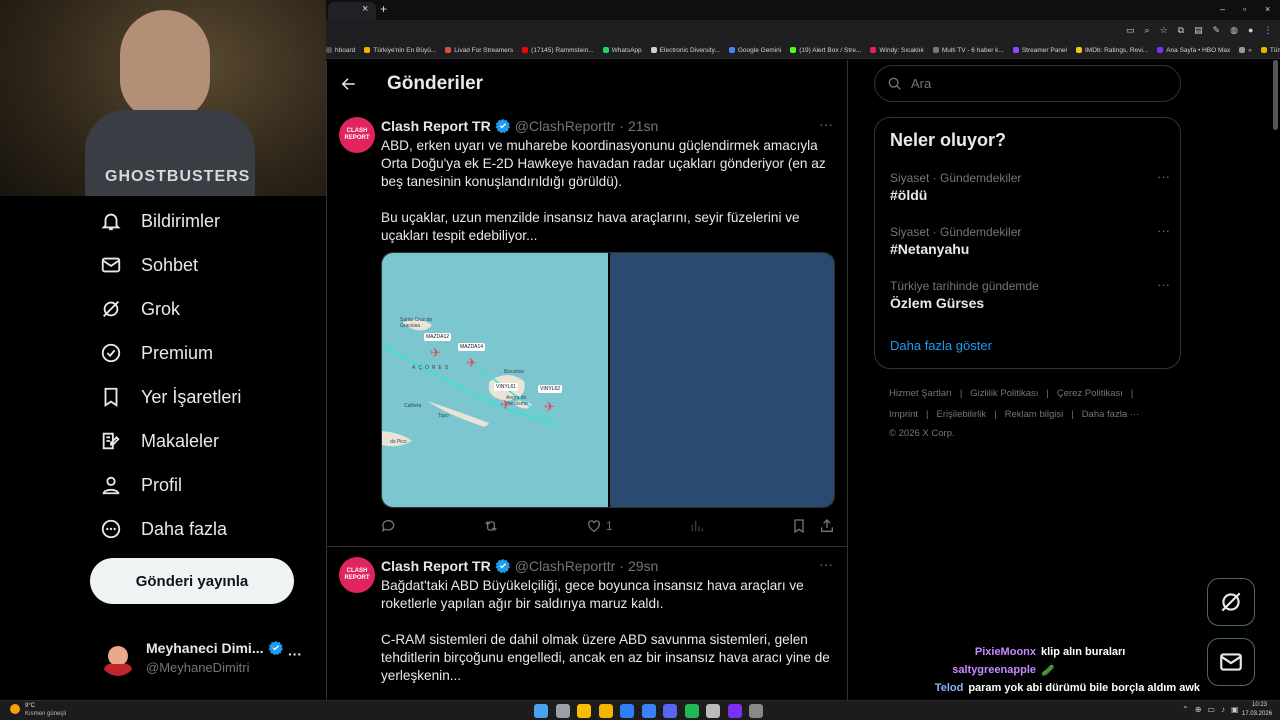 Image resolution: width=1280 pixels, height=720 pixels. I want to click on clock-time: 10:23, so click(1259, 705).